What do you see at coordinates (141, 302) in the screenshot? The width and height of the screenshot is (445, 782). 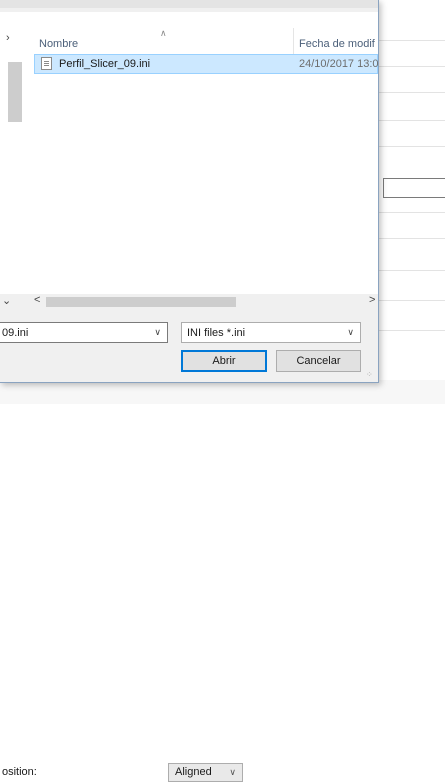 I see `scrollbar-thumb` at bounding box center [141, 302].